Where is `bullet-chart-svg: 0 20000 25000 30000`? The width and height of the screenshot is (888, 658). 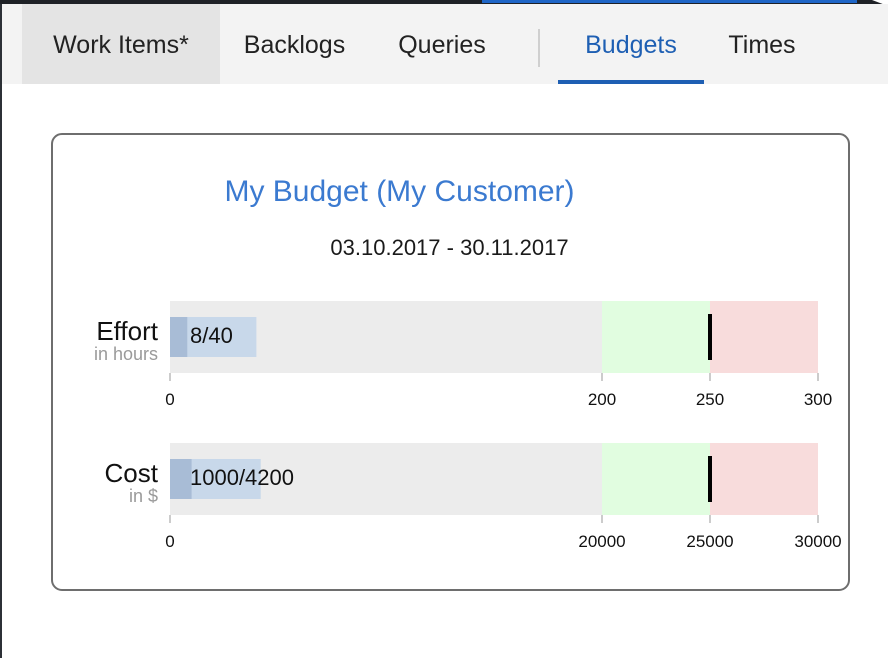
bullet-chart-svg: 0 20000 25000 30000 is located at coordinates (503, 497).